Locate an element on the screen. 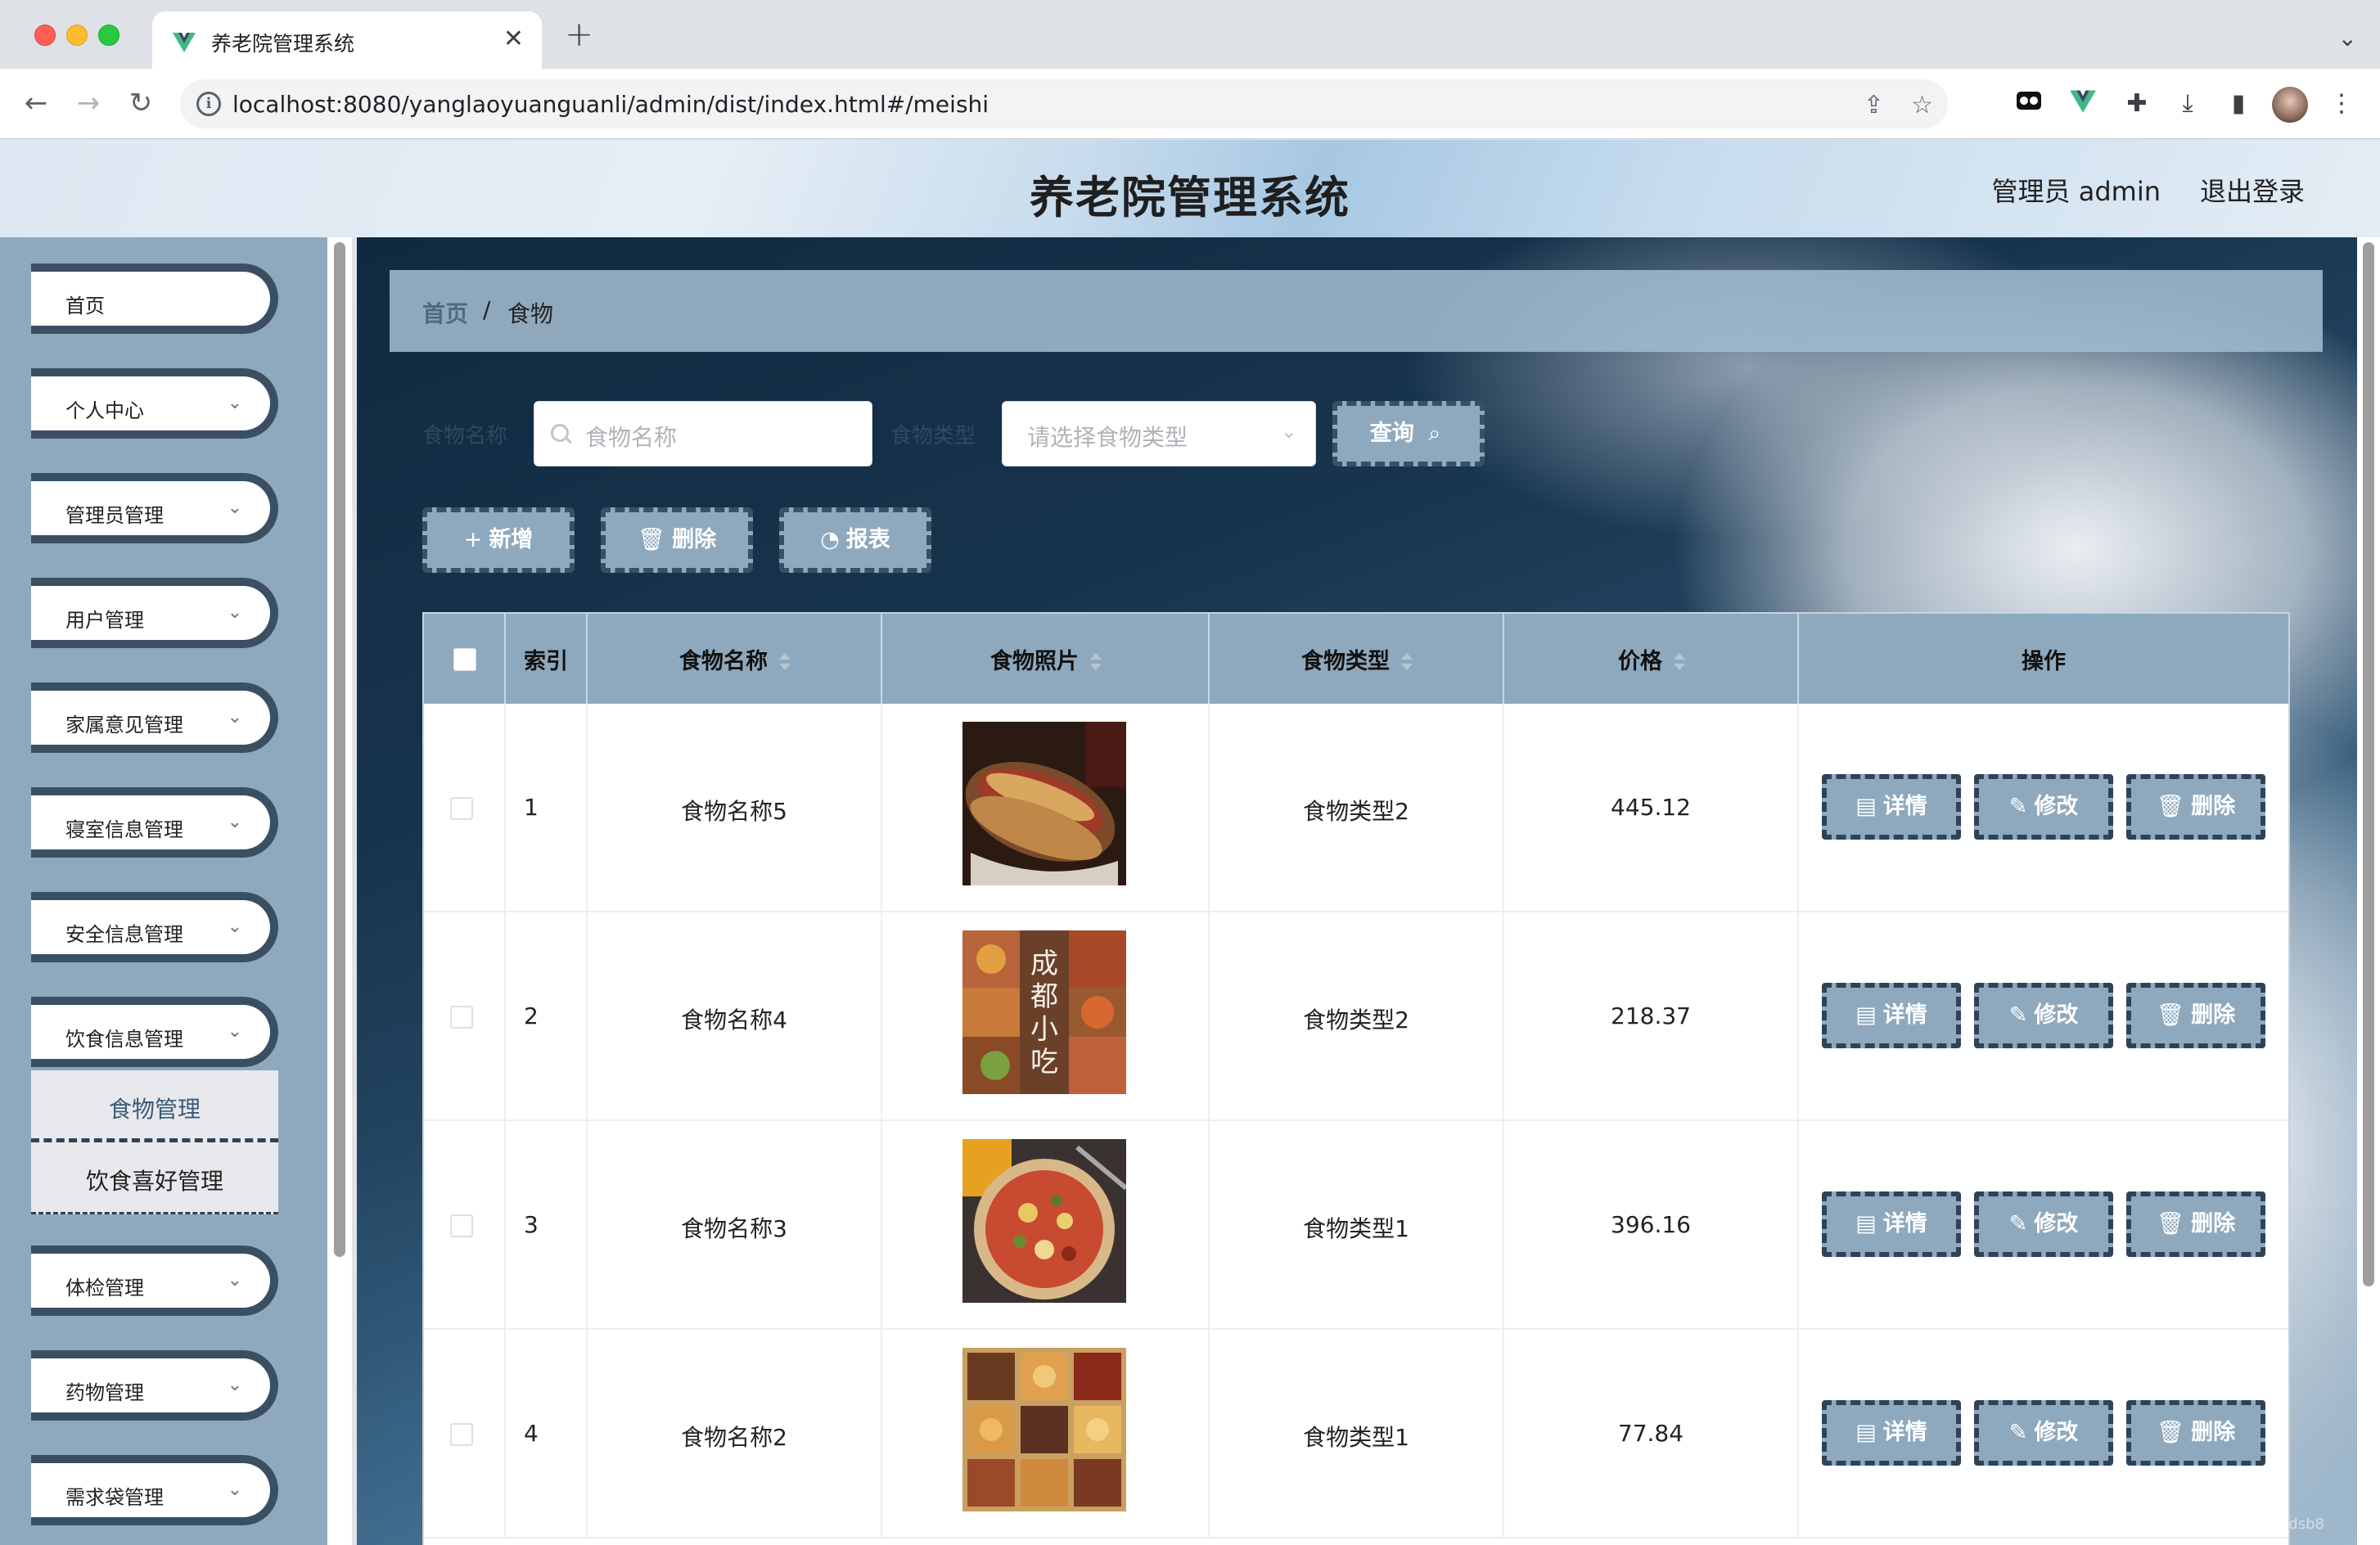 This screenshot has height=1545, width=2380. new-tab-button: + is located at coordinates (579, 34).